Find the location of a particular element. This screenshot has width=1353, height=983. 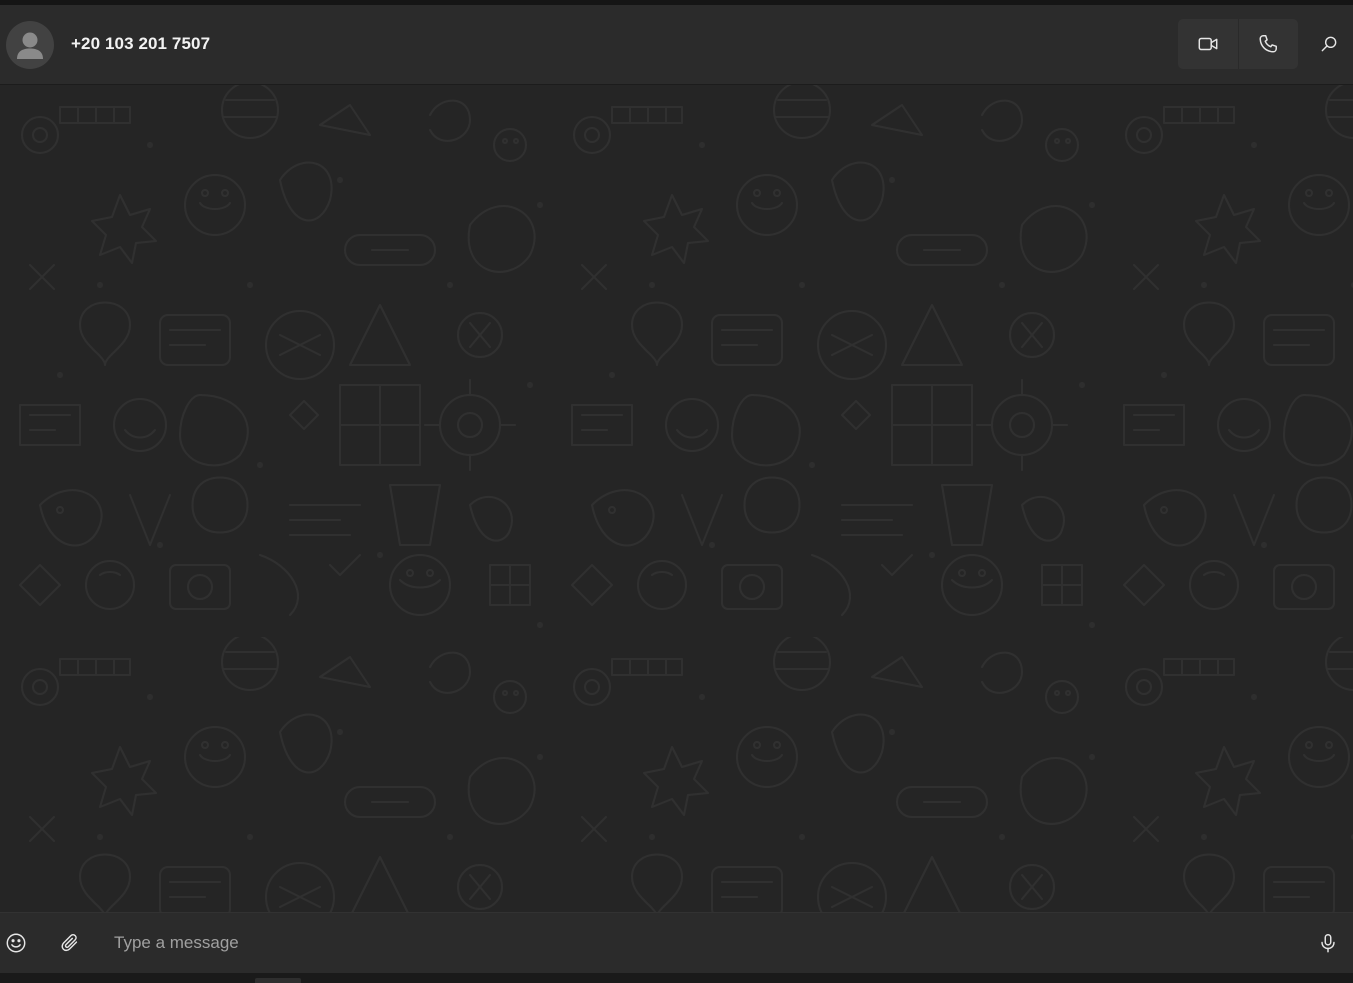

microphone-icon is located at coordinates (1328, 943).